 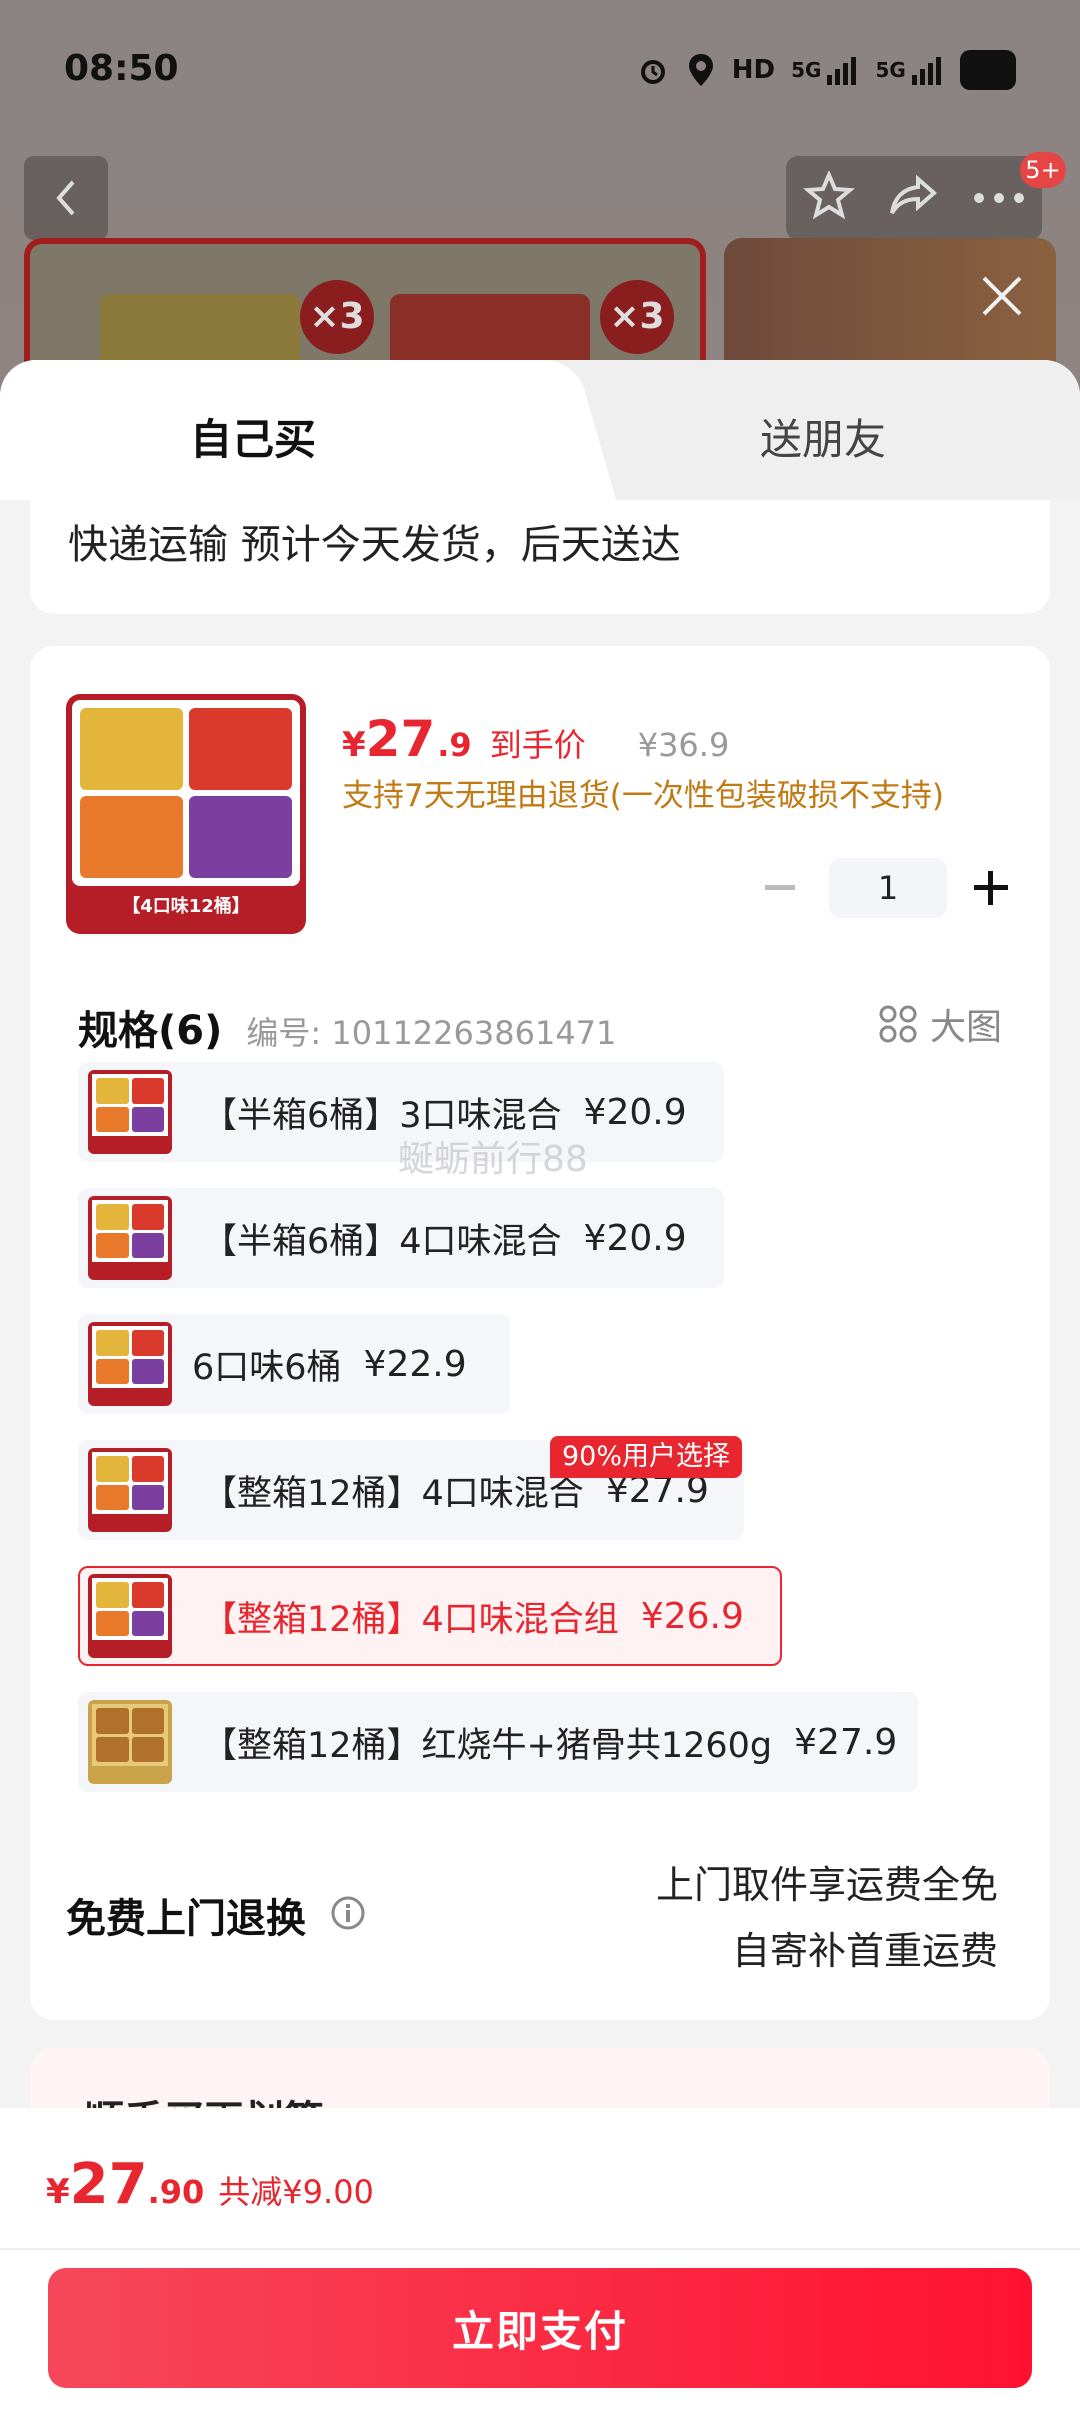 What do you see at coordinates (692, 1616) in the screenshot?
I see `option-price: ¥26.9` at bounding box center [692, 1616].